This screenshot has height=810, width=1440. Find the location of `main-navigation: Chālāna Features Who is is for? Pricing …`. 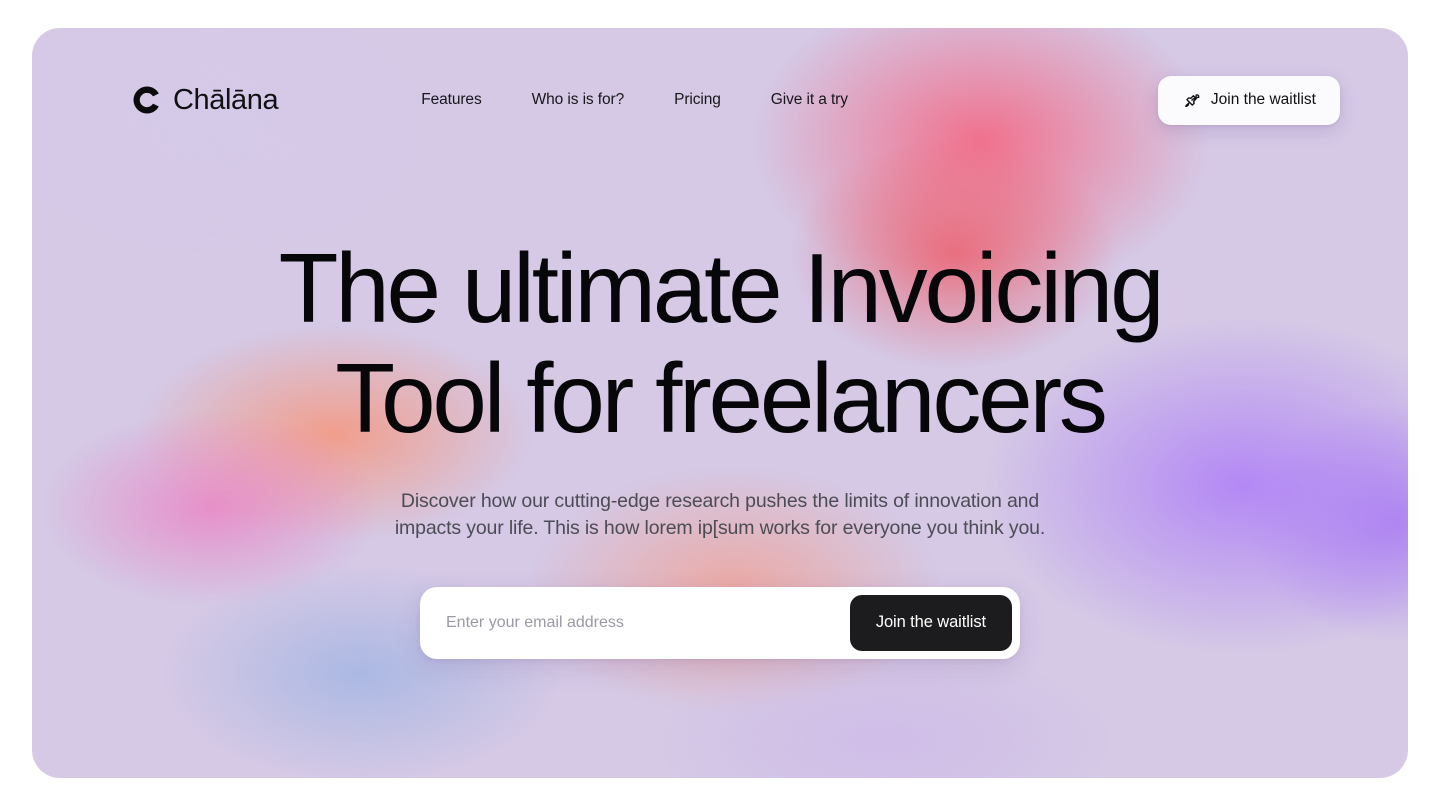

main-navigation: Chālāna Features Who is is for? Pricing … is located at coordinates (720, 100).